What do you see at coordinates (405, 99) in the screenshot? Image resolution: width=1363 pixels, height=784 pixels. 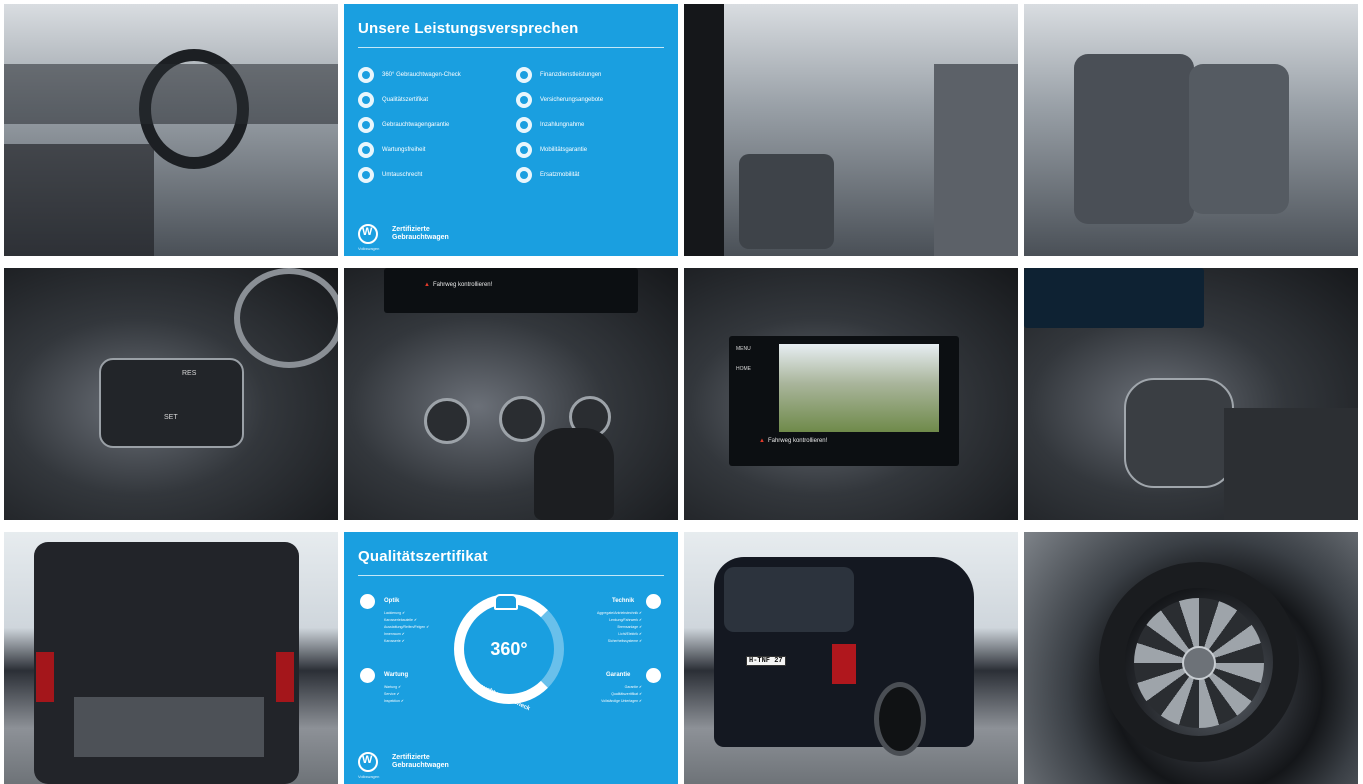 I see `promo-item-label: Qualitätszertifikat` at bounding box center [405, 99].